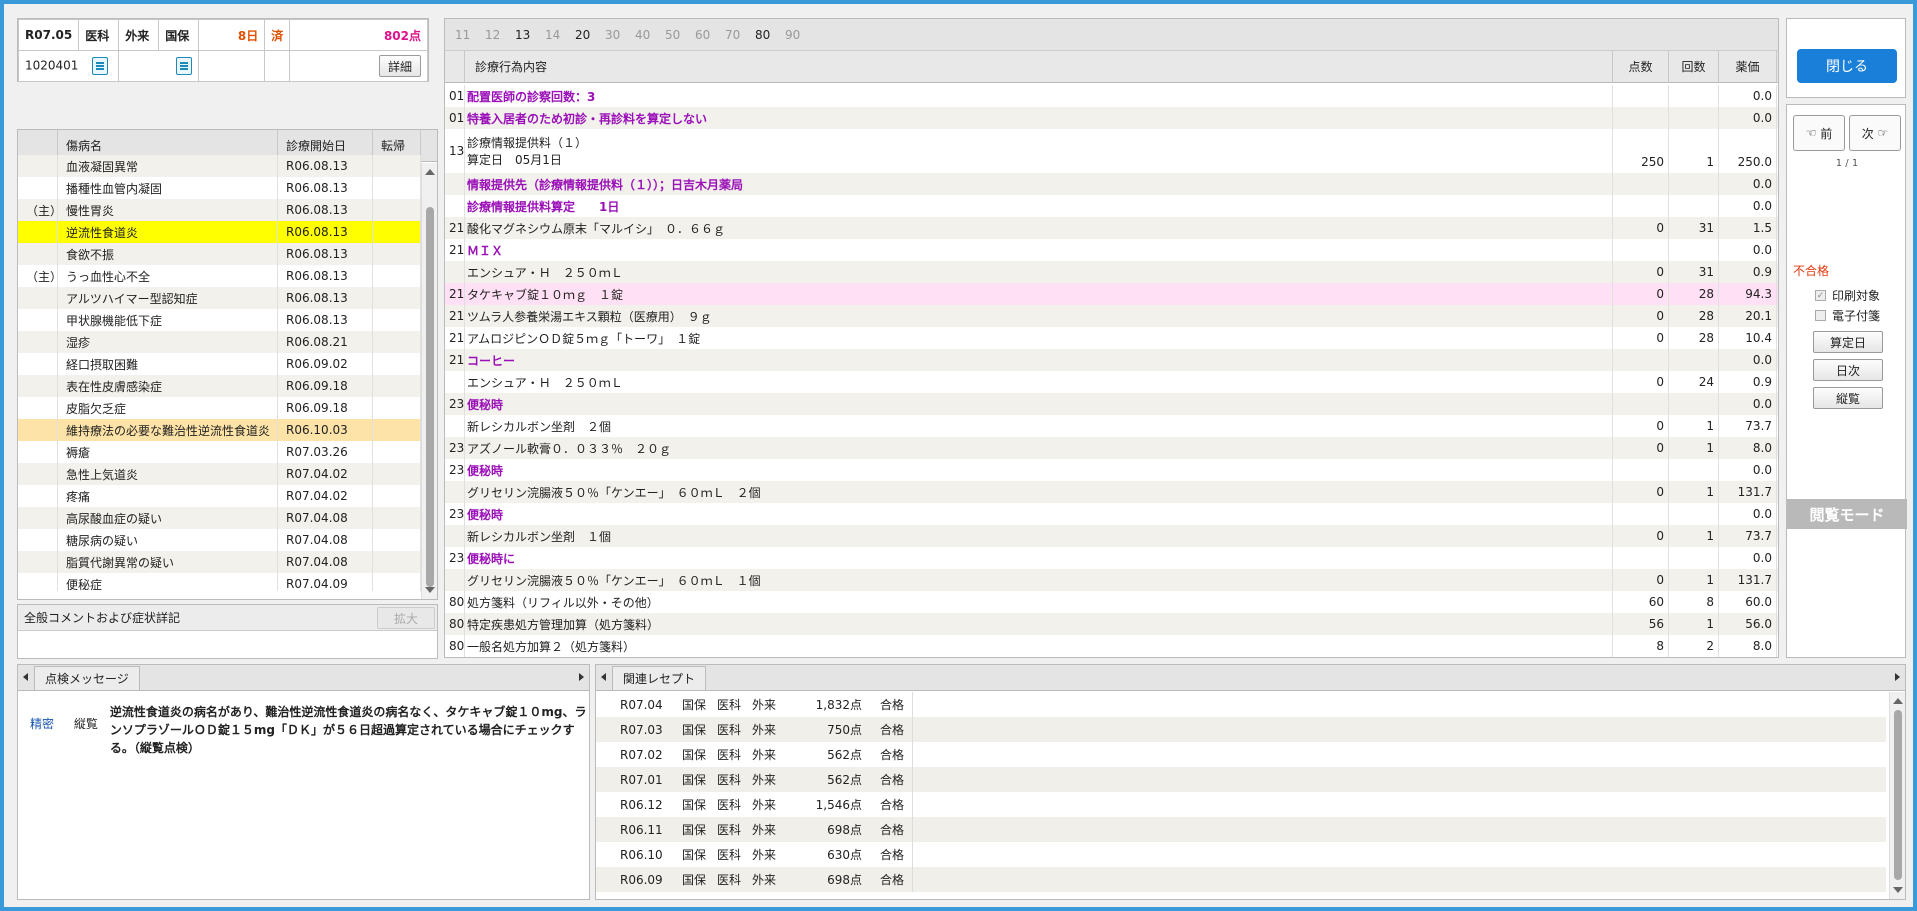 The height and width of the screenshot is (911, 1917). I want to click on daily-button: 日次, so click(1848, 370).